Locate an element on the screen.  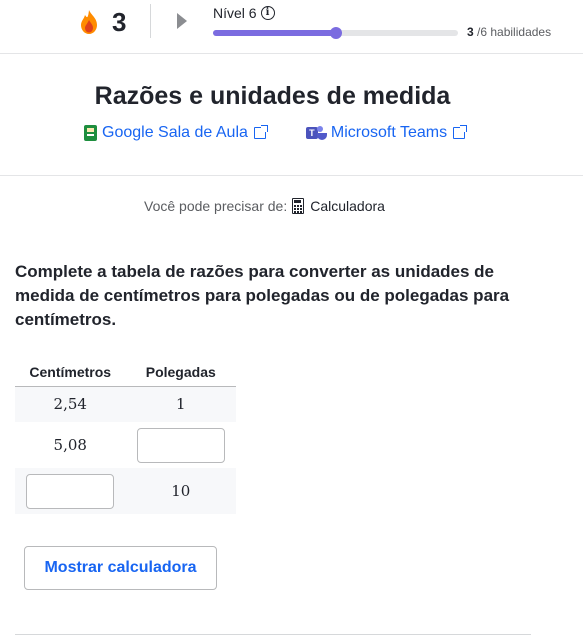
calculator-icon is located at coordinates (298, 206).